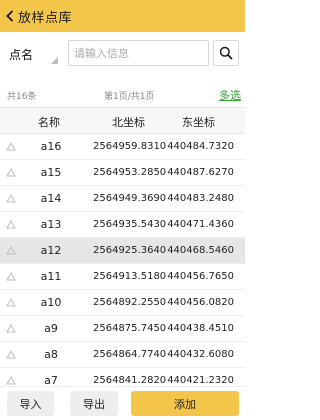  I want to click on table-row: a7 2564841.2820 440421.2320, so click(122, 377).